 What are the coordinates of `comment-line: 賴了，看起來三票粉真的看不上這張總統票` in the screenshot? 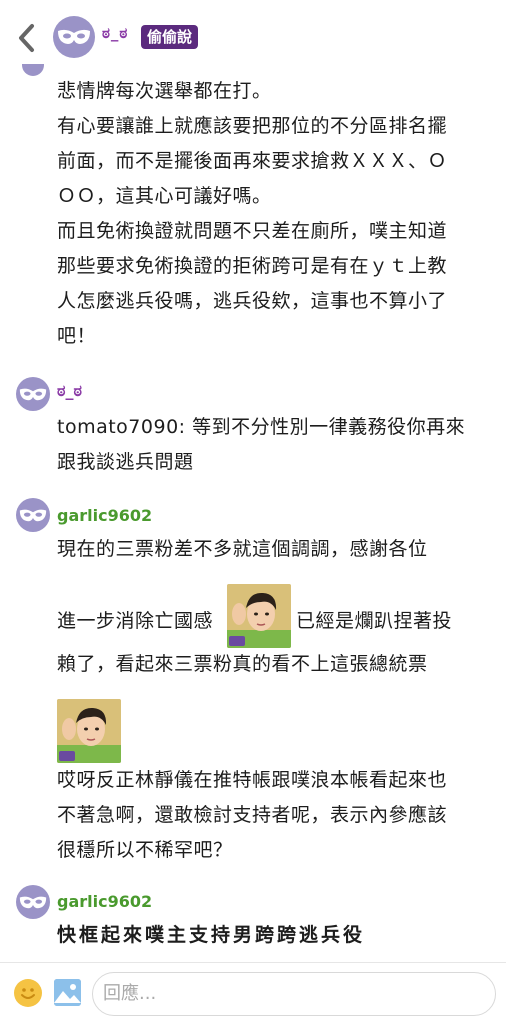 It's located at (242, 664).